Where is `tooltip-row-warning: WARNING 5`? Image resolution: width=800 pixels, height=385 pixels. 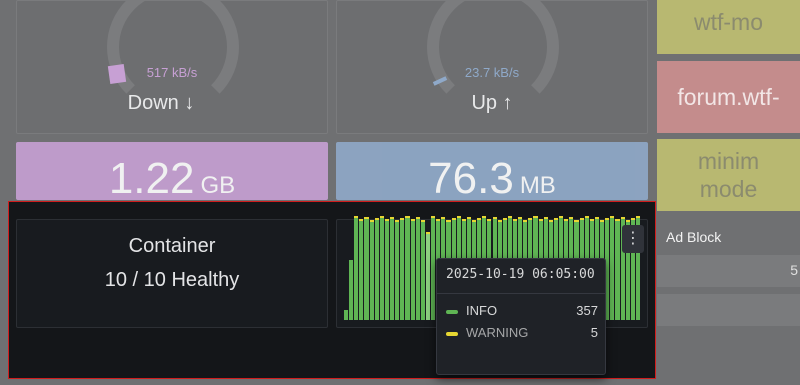
tooltip-row-warning: WARNING 5 is located at coordinates (522, 332).